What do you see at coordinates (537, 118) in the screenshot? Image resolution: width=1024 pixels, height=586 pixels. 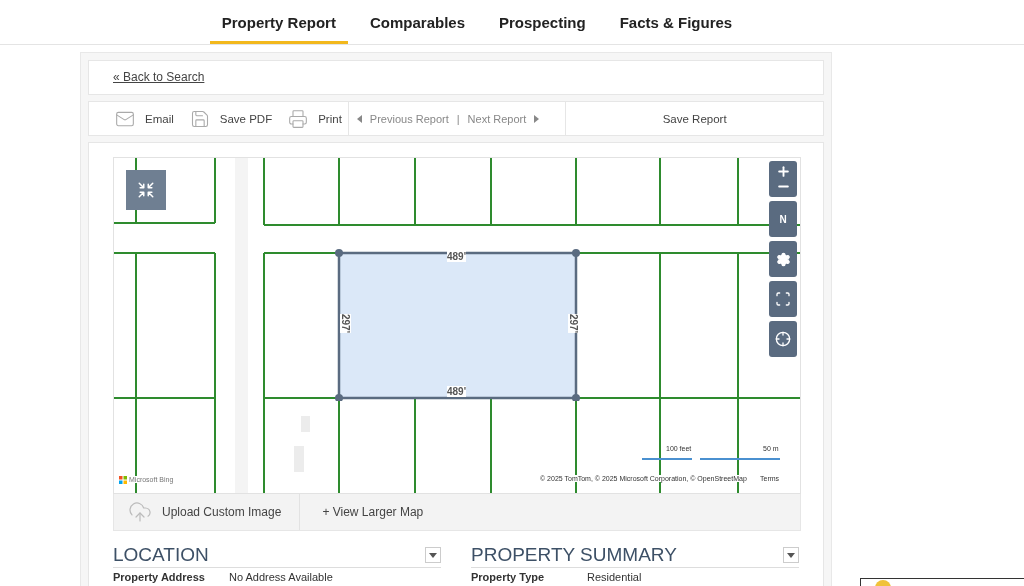 I see `right-caret-icon` at bounding box center [537, 118].